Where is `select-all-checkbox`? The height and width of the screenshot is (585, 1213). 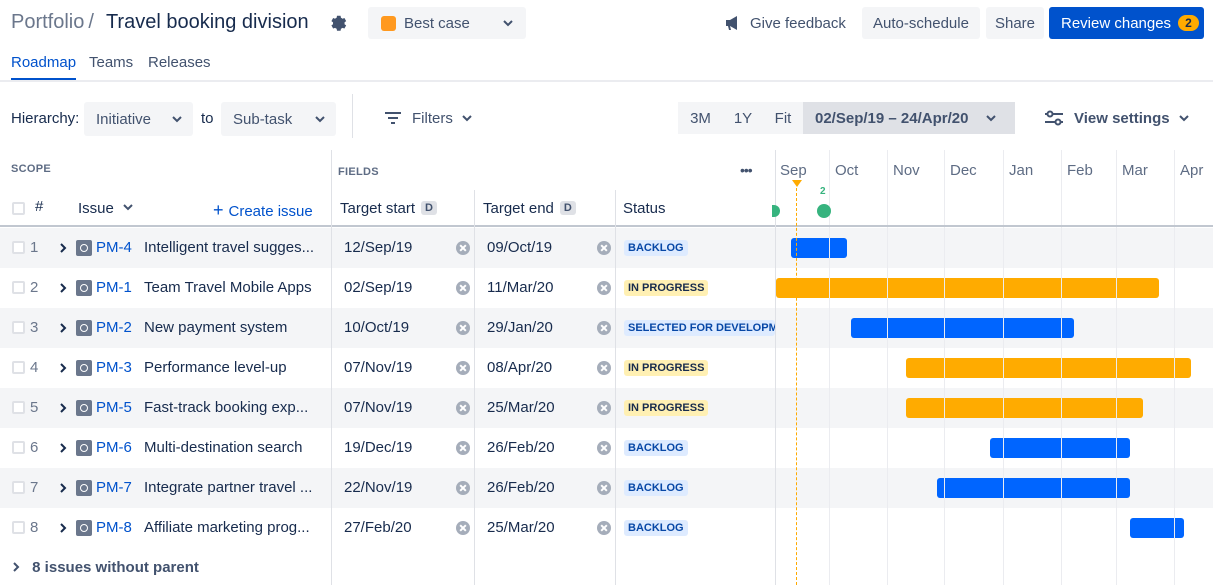
select-all-checkbox is located at coordinates (18, 208).